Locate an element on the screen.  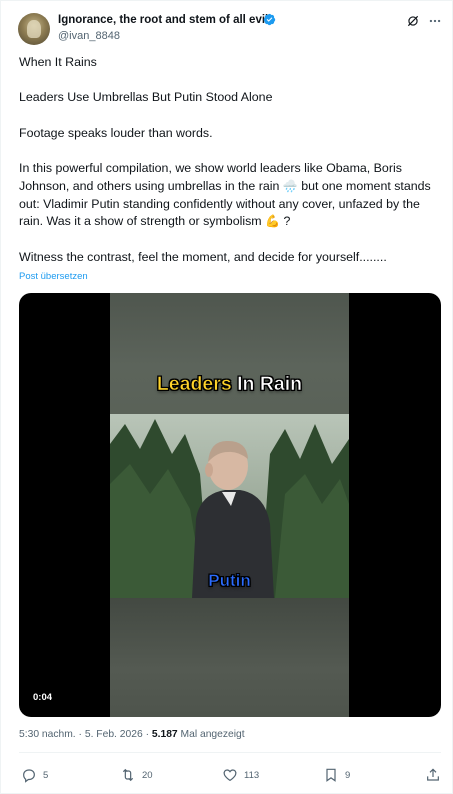
share-button is located at coordinates (433, 775).